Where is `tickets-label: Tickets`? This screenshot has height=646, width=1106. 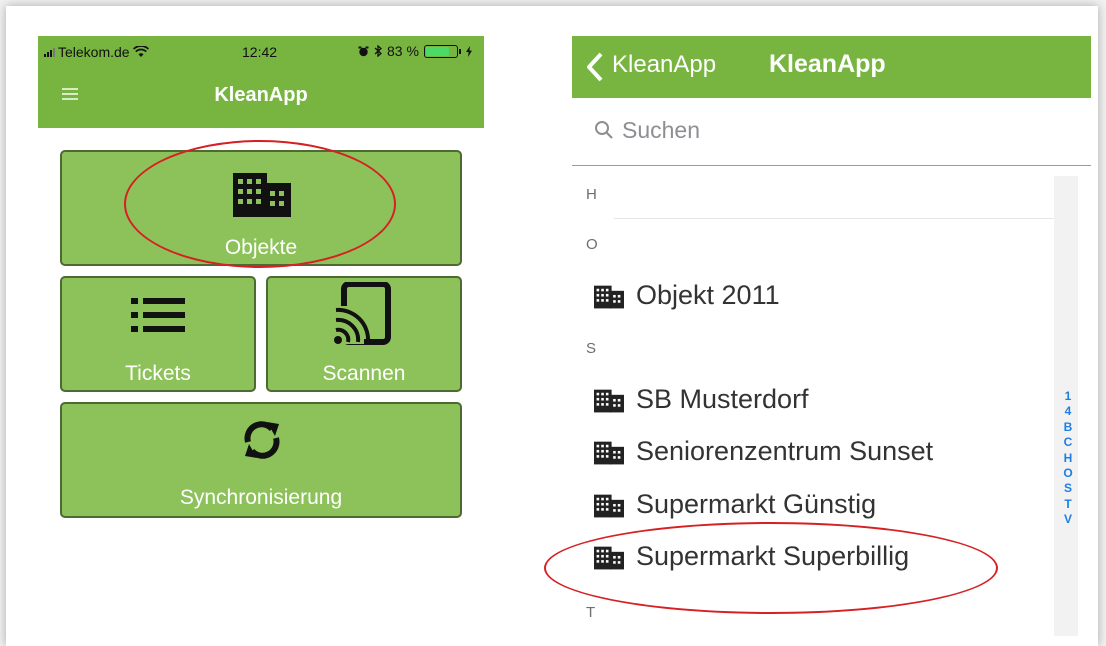 tickets-label: Tickets is located at coordinates (158, 373).